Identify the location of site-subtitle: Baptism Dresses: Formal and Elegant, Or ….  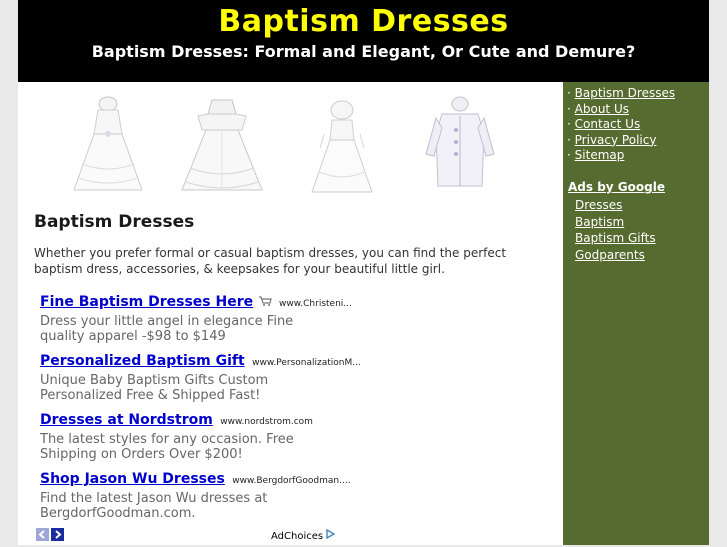
(363, 51).